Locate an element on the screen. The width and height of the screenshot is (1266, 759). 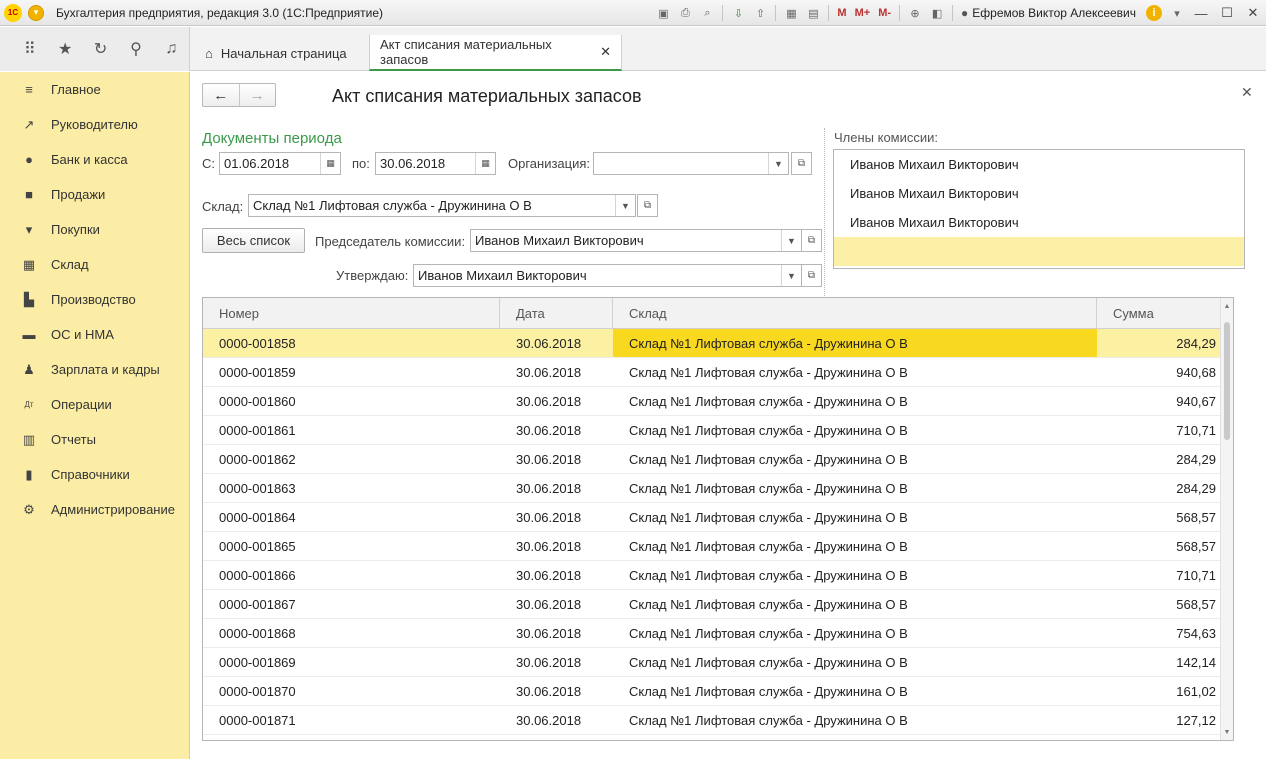
back-arrow-icon: ← is located at coordinates (221, 95).